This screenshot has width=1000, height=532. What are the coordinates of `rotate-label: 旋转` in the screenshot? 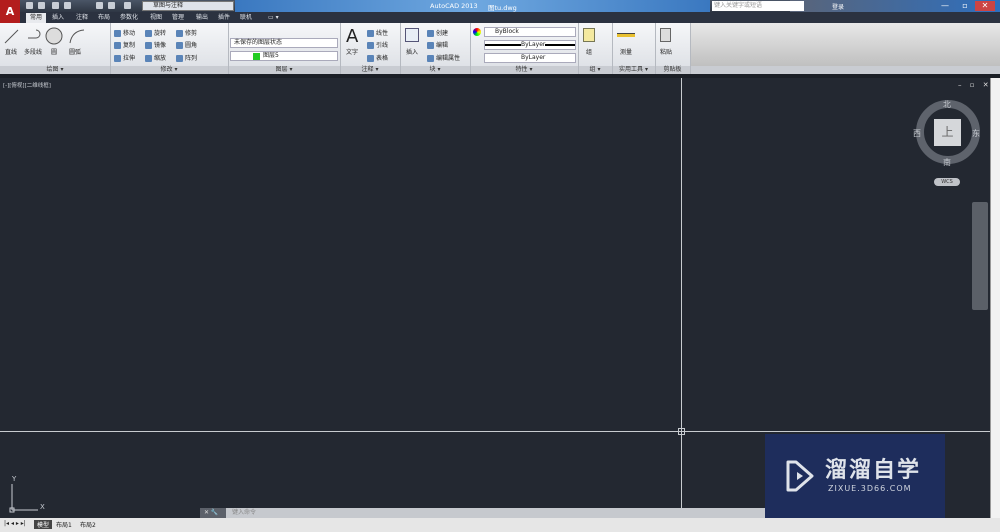 It's located at (160, 33).